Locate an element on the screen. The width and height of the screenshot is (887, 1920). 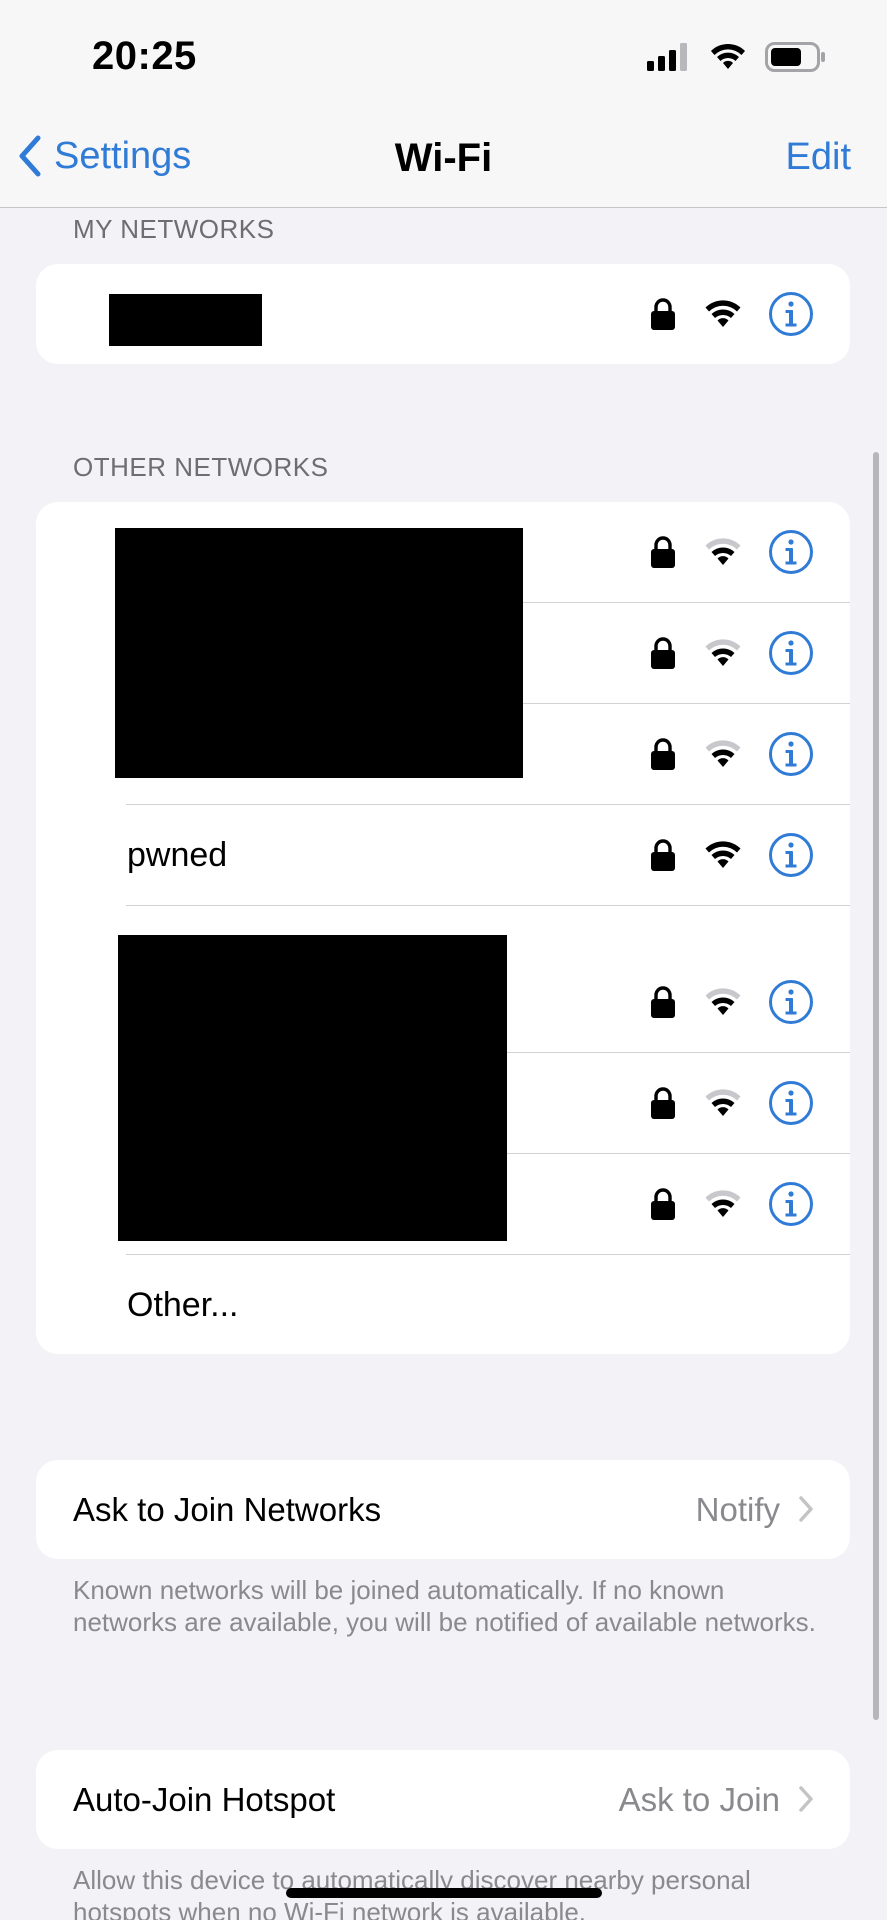
auto-join-hotspot-value: Ask to Join is located at coordinates (699, 1799).